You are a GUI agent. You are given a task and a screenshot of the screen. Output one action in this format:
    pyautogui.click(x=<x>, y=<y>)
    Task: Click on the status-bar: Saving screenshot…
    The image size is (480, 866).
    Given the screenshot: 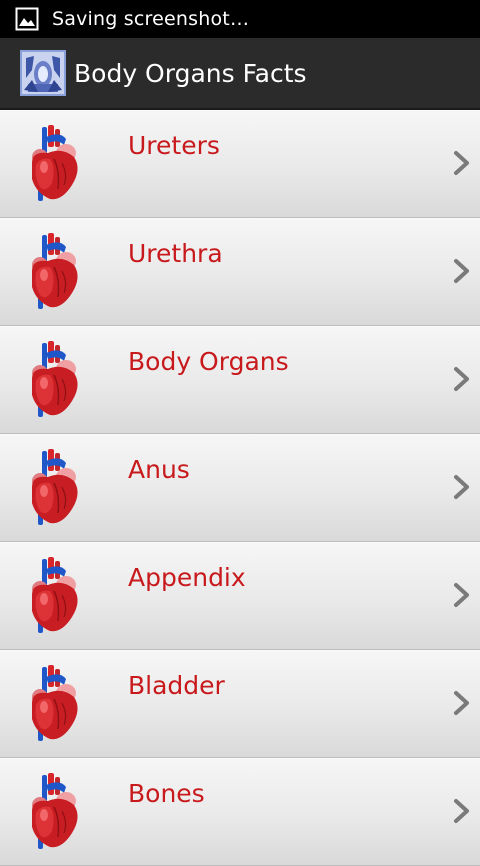 What is the action you would take?
    pyautogui.click(x=240, y=19)
    